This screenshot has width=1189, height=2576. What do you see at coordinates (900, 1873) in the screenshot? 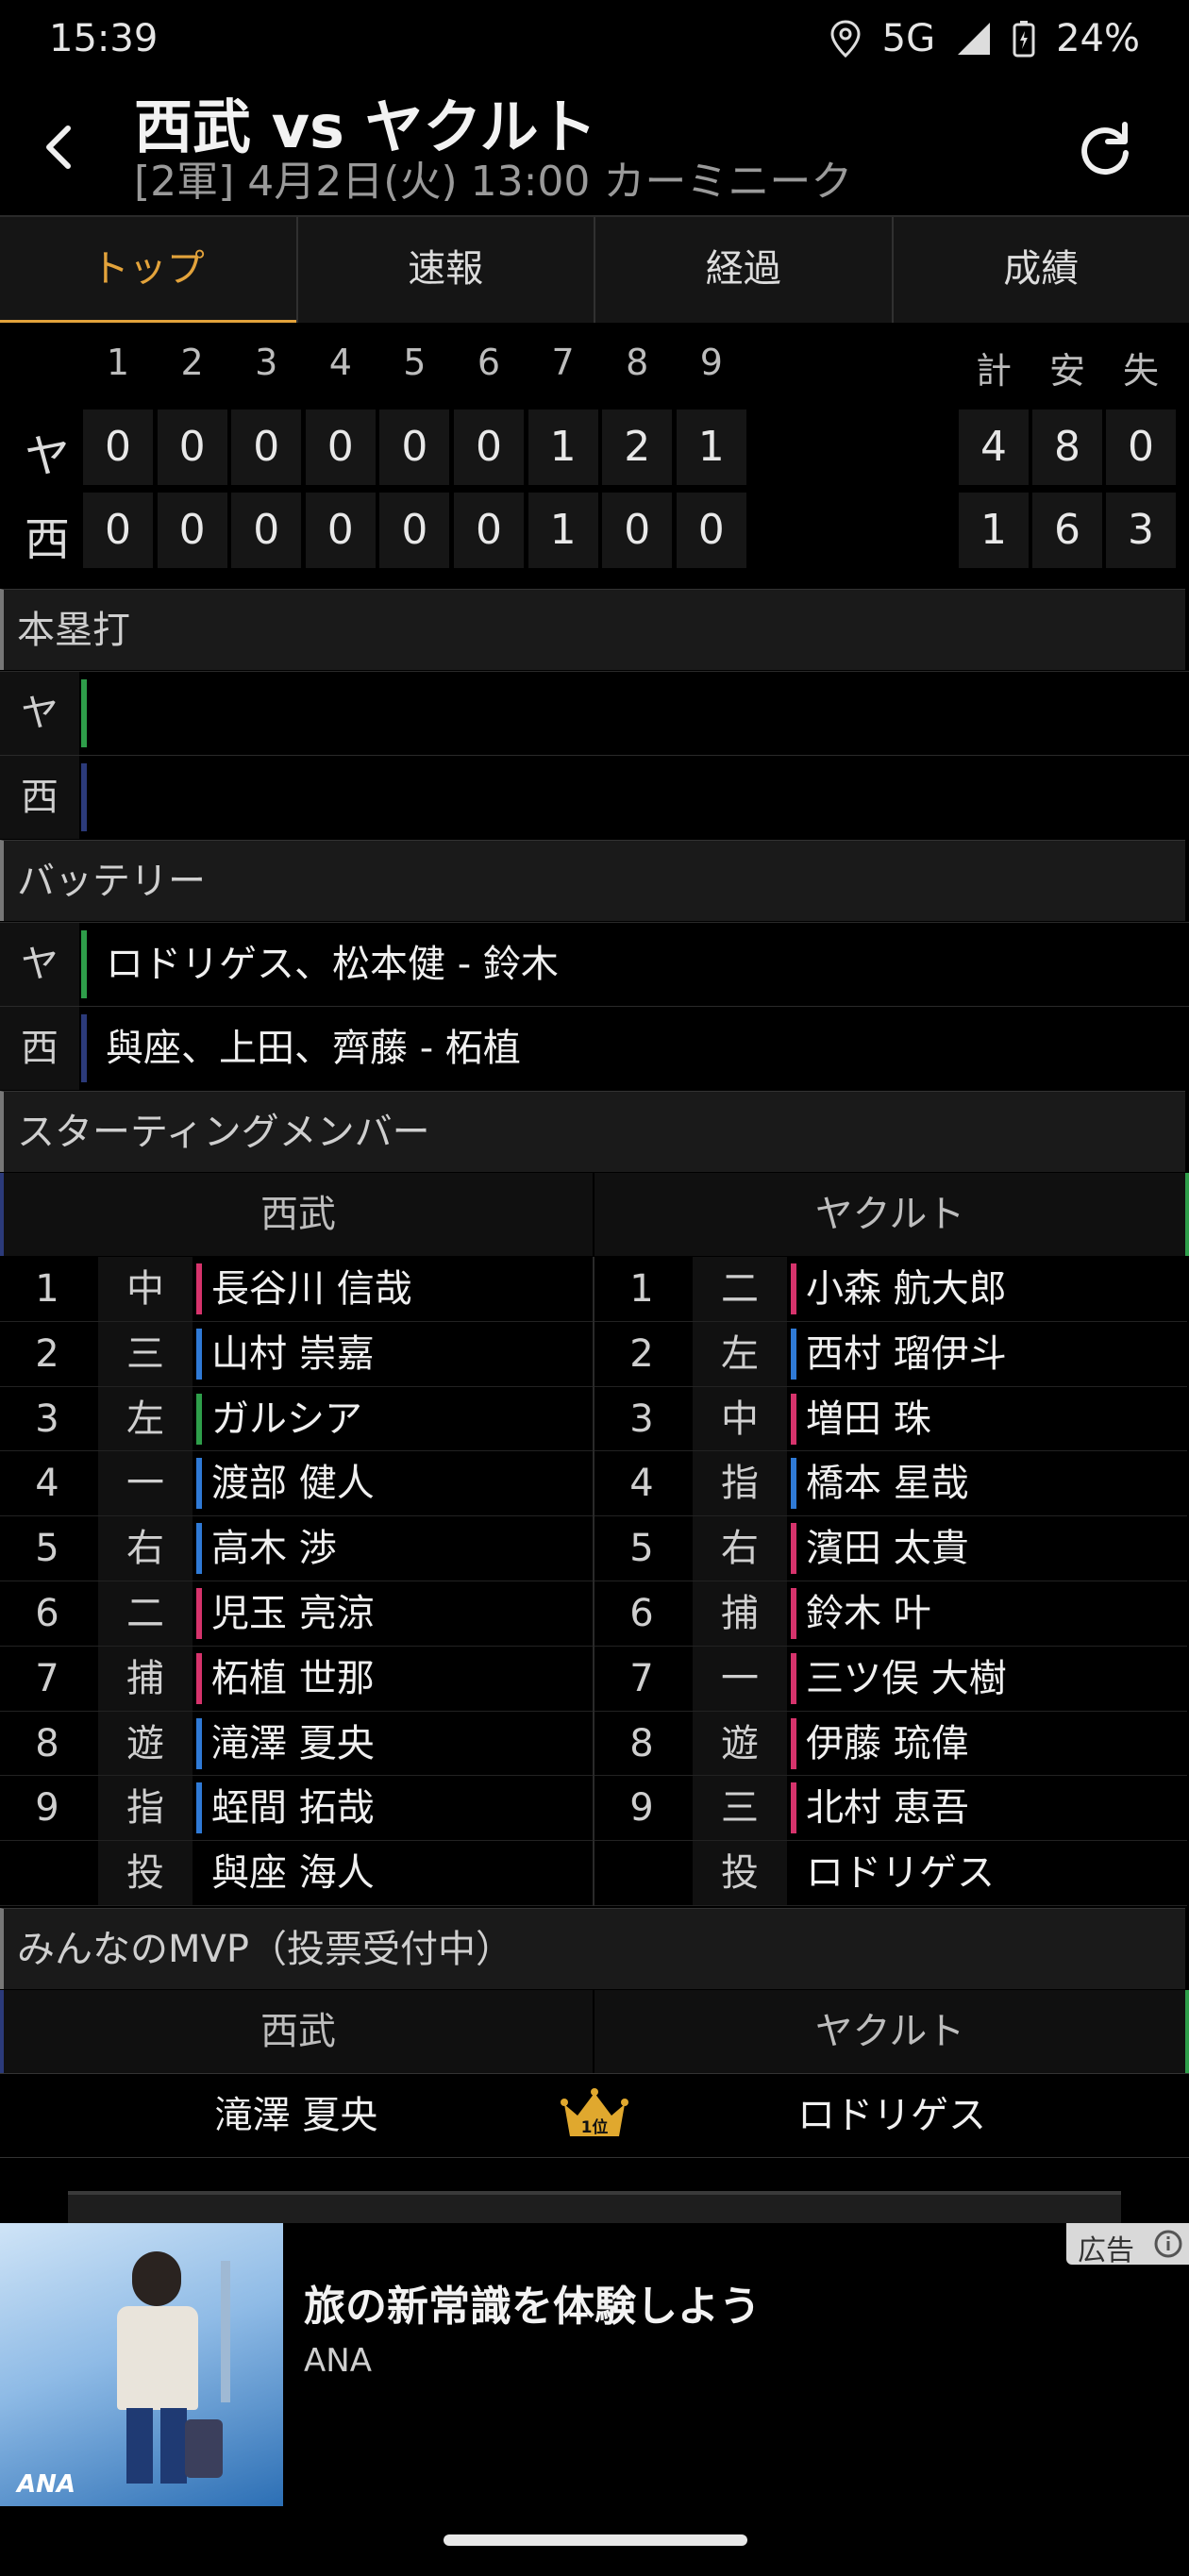
I see `player-name: ロドリゲス` at bounding box center [900, 1873].